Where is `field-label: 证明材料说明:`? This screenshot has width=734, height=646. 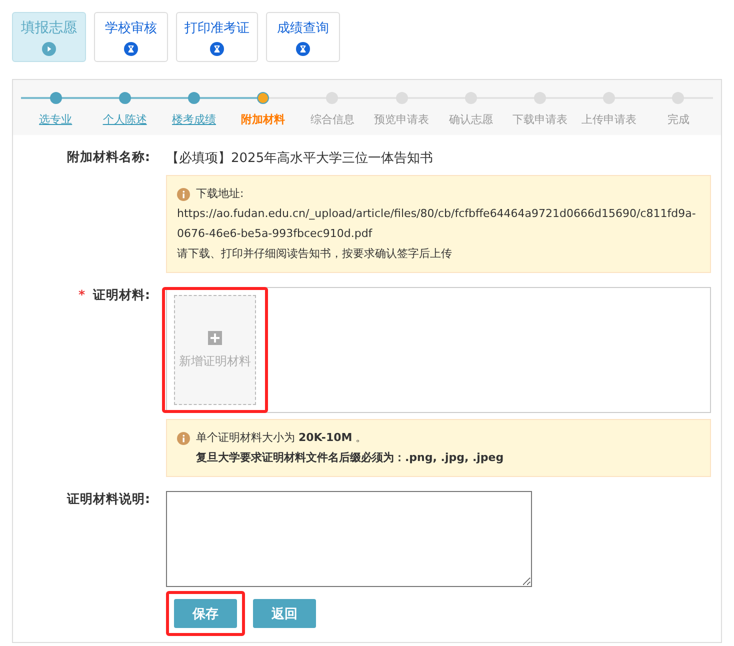
field-label: 证明材料说明: is located at coordinates (108, 499).